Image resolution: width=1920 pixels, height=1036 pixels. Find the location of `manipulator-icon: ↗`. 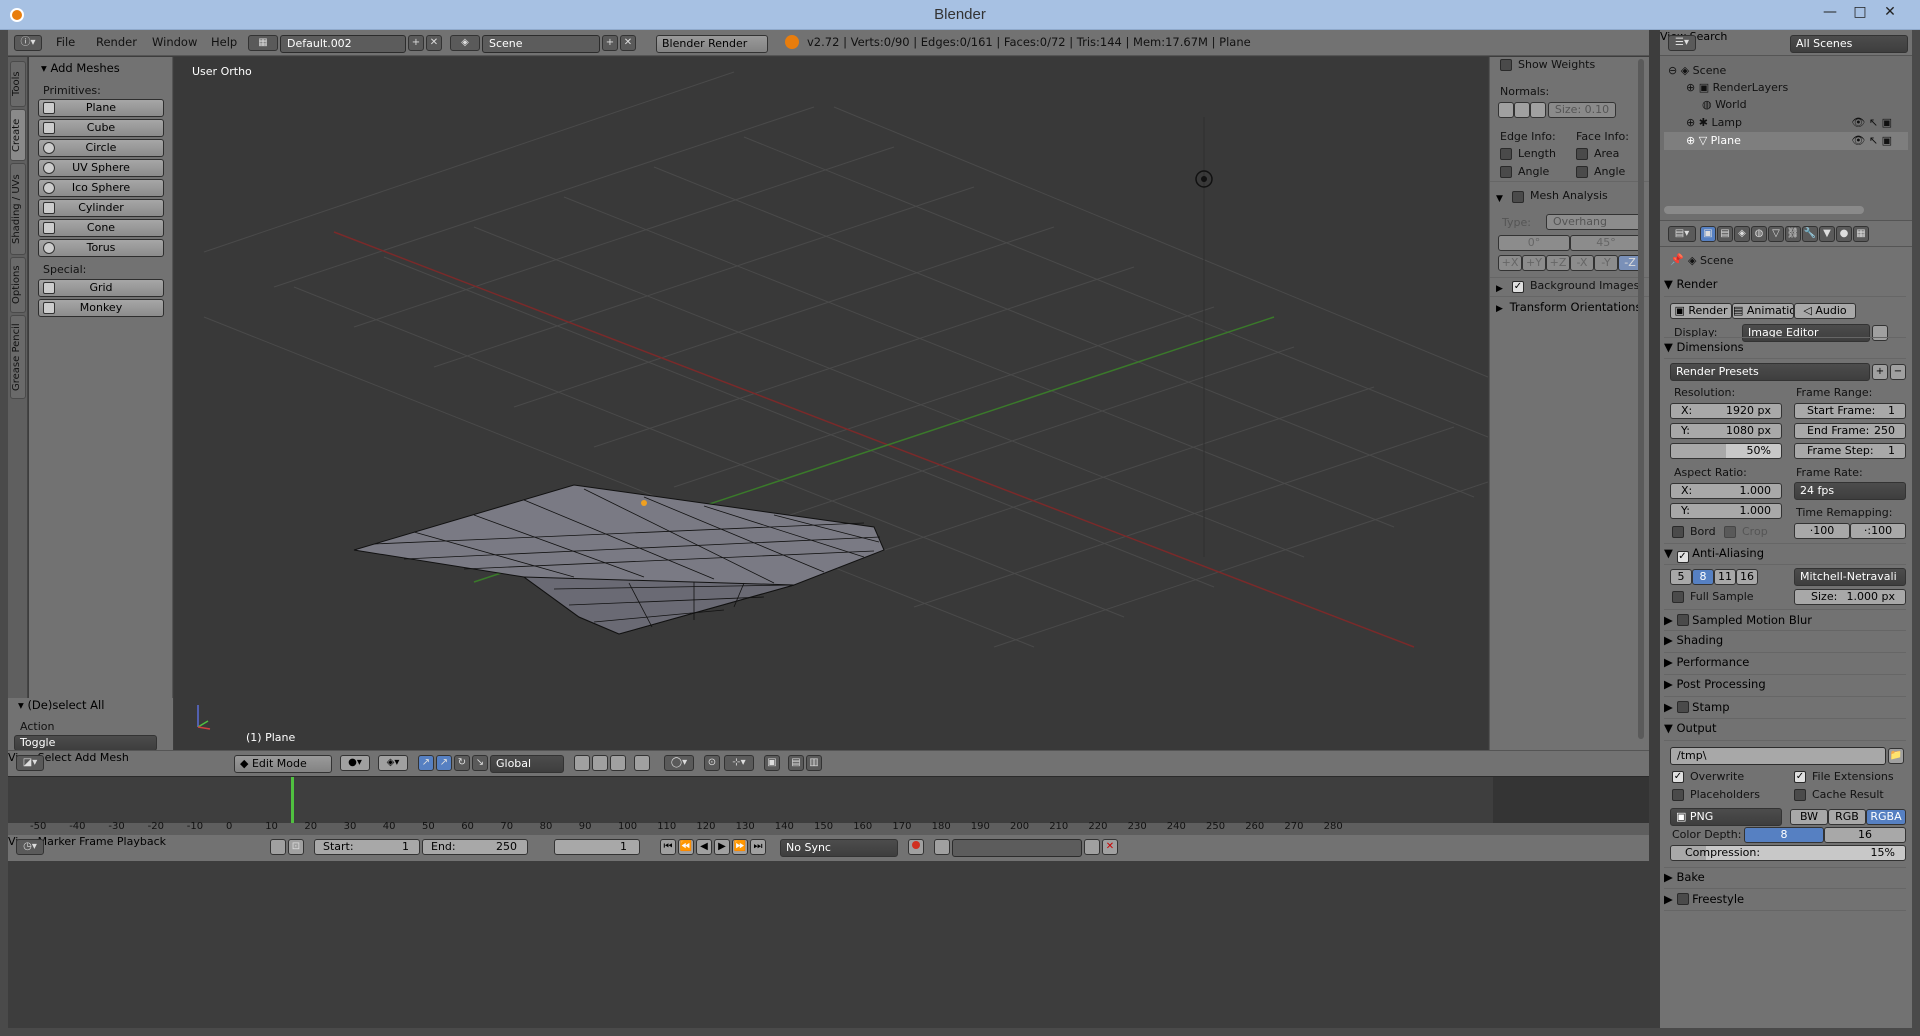

manipulator-icon: ↗ is located at coordinates (426, 763).